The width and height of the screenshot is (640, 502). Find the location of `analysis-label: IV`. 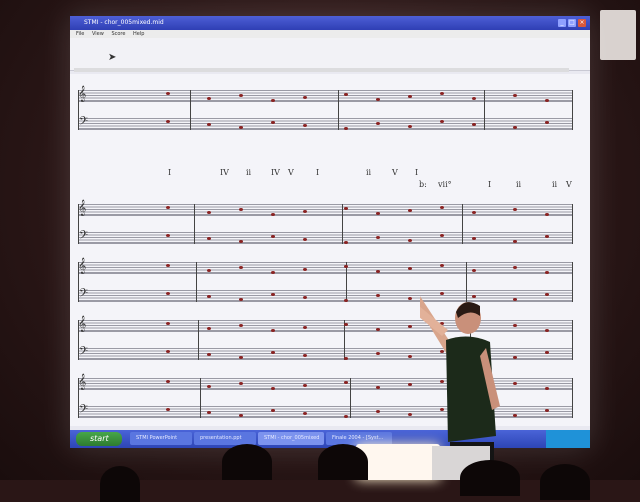

analysis-label: IV is located at coordinates (275, 172).